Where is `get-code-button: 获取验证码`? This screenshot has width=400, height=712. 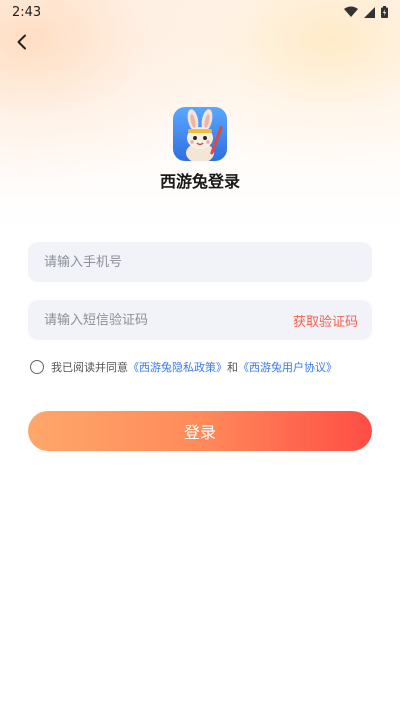 get-code-button: 获取验证码 is located at coordinates (325, 320).